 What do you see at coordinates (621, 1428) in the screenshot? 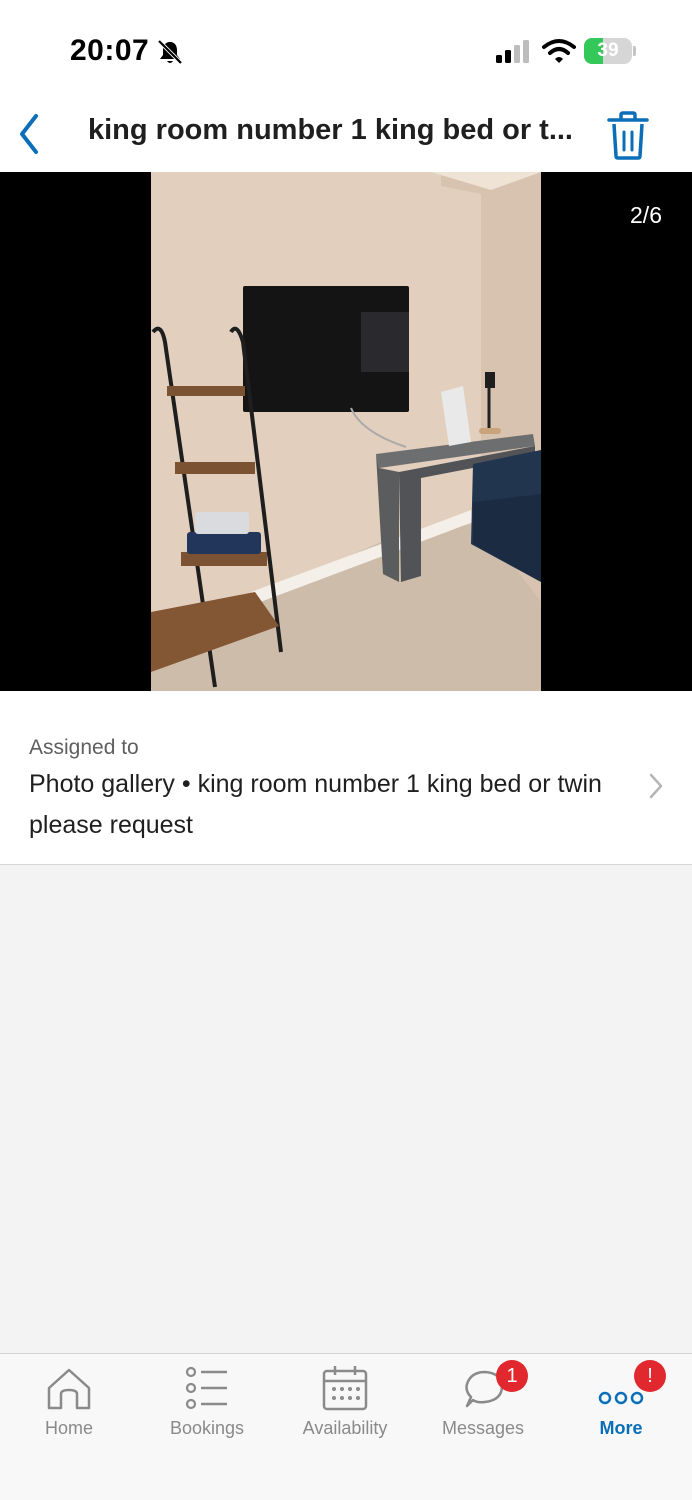
I see `tab-label: More` at bounding box center [621, 1428].